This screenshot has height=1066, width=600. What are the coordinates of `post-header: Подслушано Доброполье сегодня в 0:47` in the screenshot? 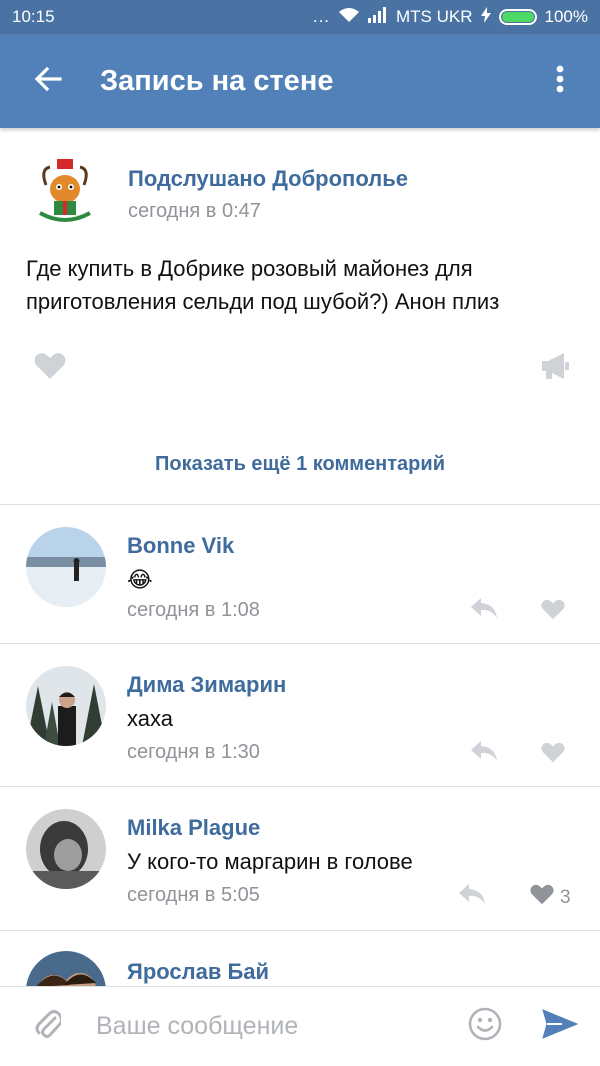 It's located at (300, 183).